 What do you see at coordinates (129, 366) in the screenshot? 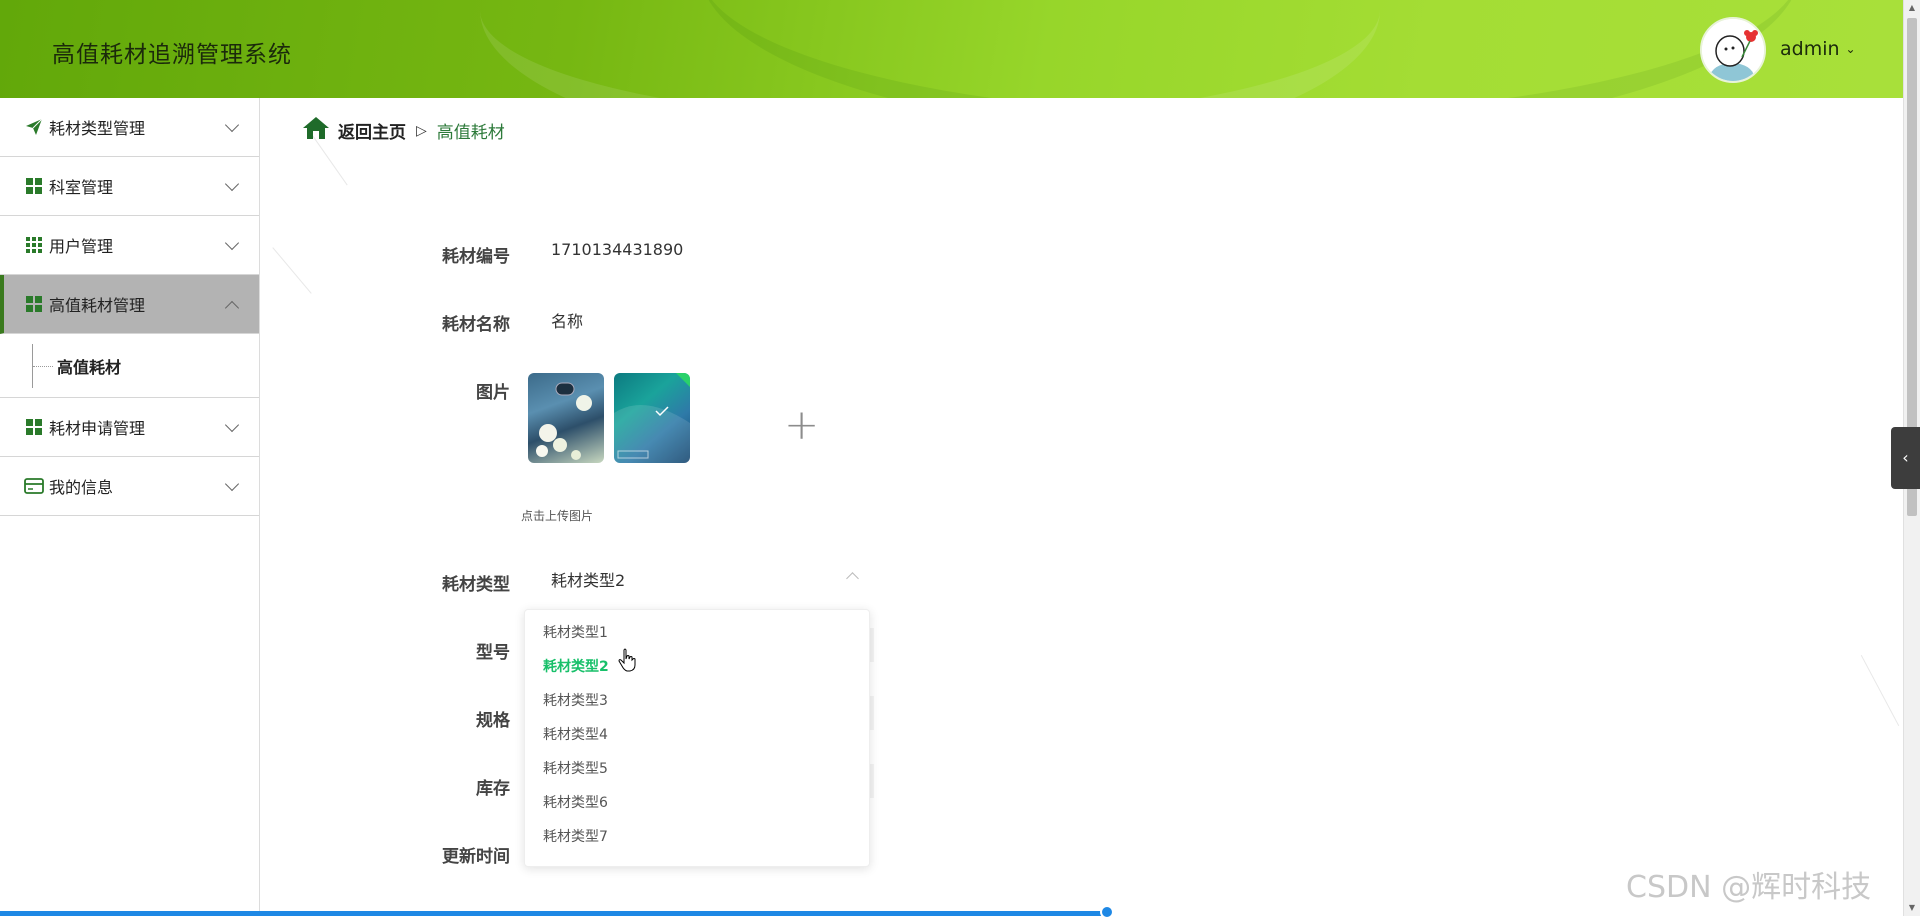
I see `sidebar-subitem-high-value-material: 高值耗材` at bounding box center [129, 366].